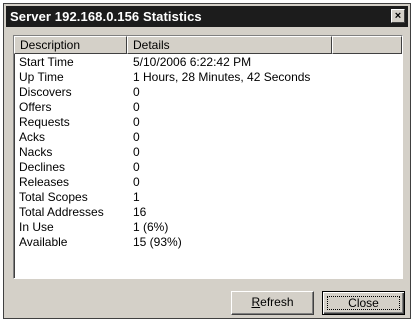  Describe the element at coordinates (42, 167) in the screenshot. I see `row-description: Declines` at that location.